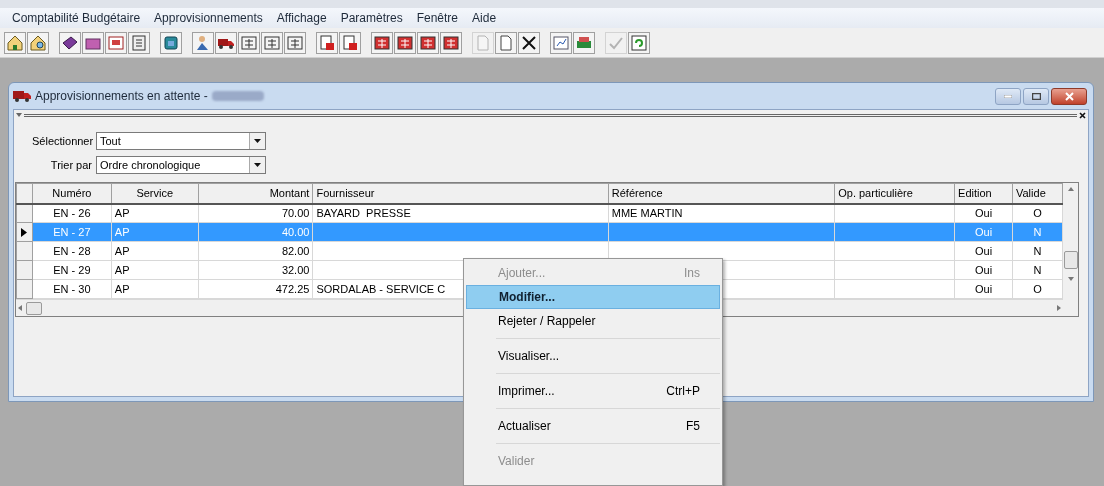 The width and height of the screenshot is (1104, 486). Describe the element at coordinates (255, 251) in the screenshot. I see `table-cell: 82.00` at that location.